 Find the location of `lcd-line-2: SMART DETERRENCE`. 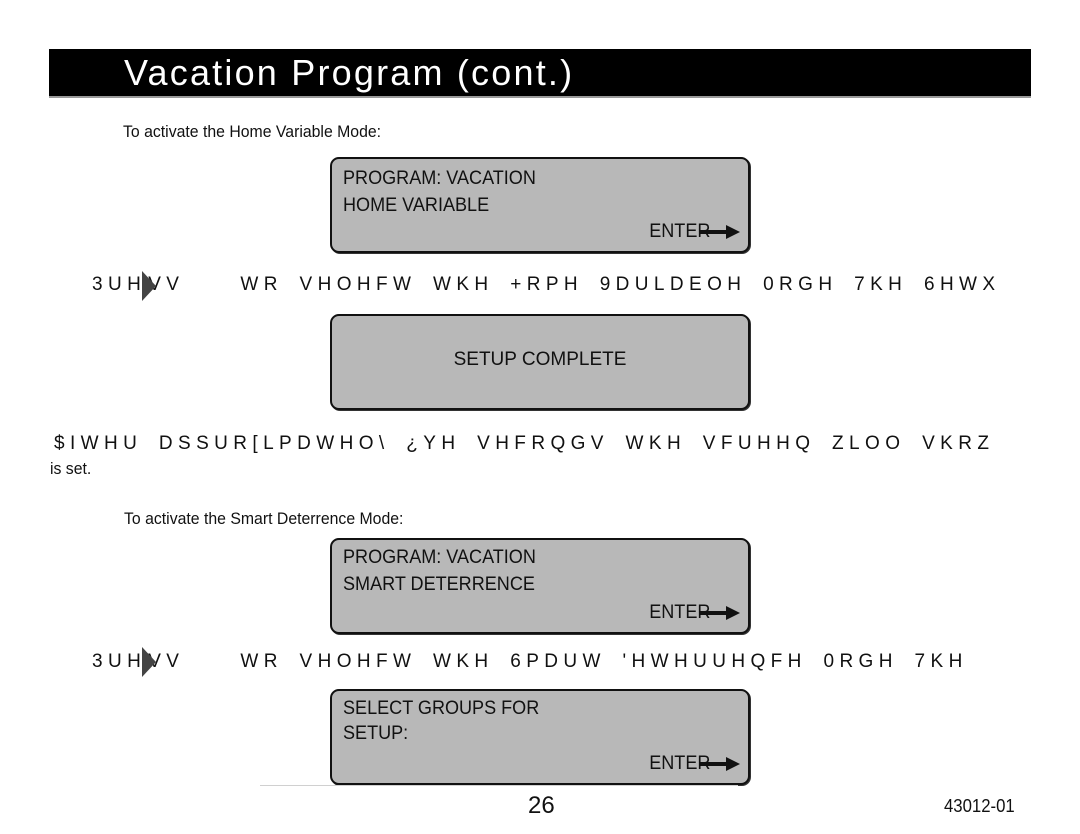

lcd-line-2: SMART DETERRENCE is located at coordinates (439, 584).